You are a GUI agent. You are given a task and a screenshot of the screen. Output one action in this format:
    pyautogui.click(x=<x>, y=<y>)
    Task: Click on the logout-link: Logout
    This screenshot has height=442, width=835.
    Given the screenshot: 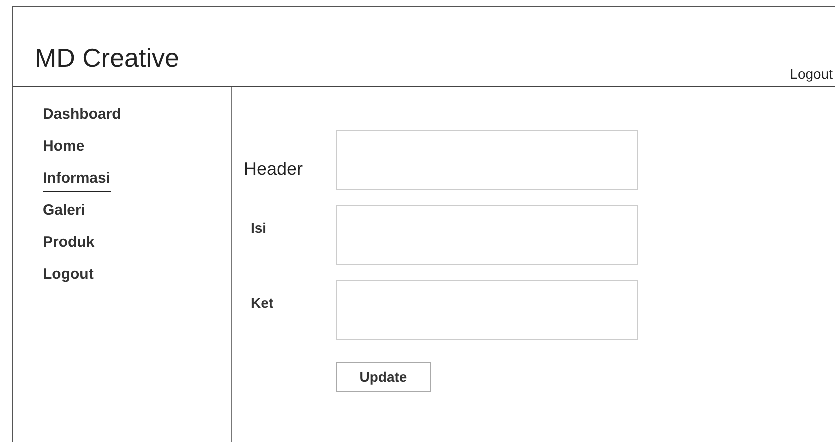 What is the action you would take?
    pyautogui.click(x=811, y=74)
    